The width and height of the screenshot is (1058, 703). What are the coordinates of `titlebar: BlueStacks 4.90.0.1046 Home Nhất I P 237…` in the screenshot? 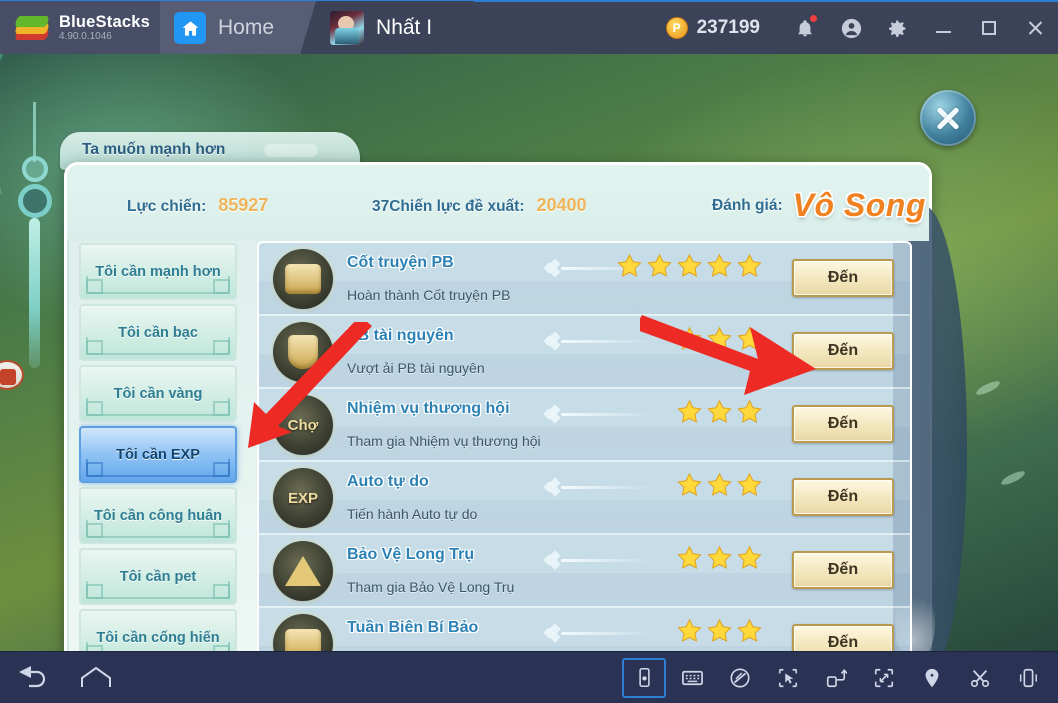 It's located at (529, 27).